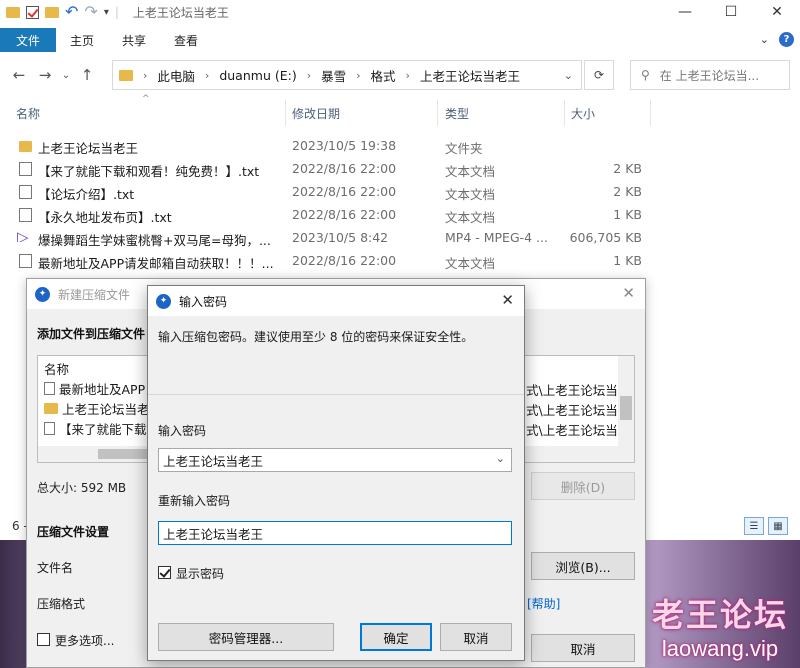 Image resolution: width=800 pixels, height=668 pixels. Describe the element at coordinates (106, 409) in the screenshot. I see `list-item-name: 上老王论坛当老` at that location.